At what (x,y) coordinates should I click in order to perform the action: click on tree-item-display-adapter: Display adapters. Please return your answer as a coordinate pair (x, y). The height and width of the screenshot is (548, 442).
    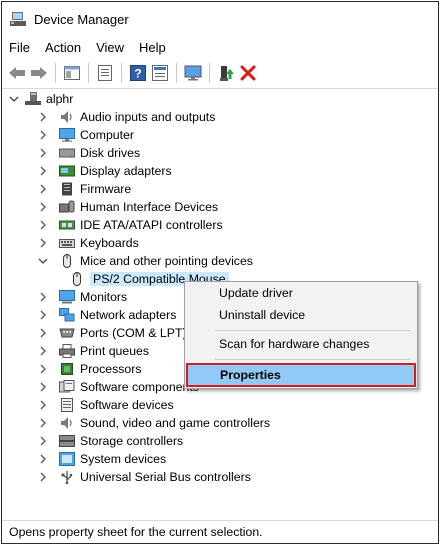
    Looking at the image, I should click on (104, 171).